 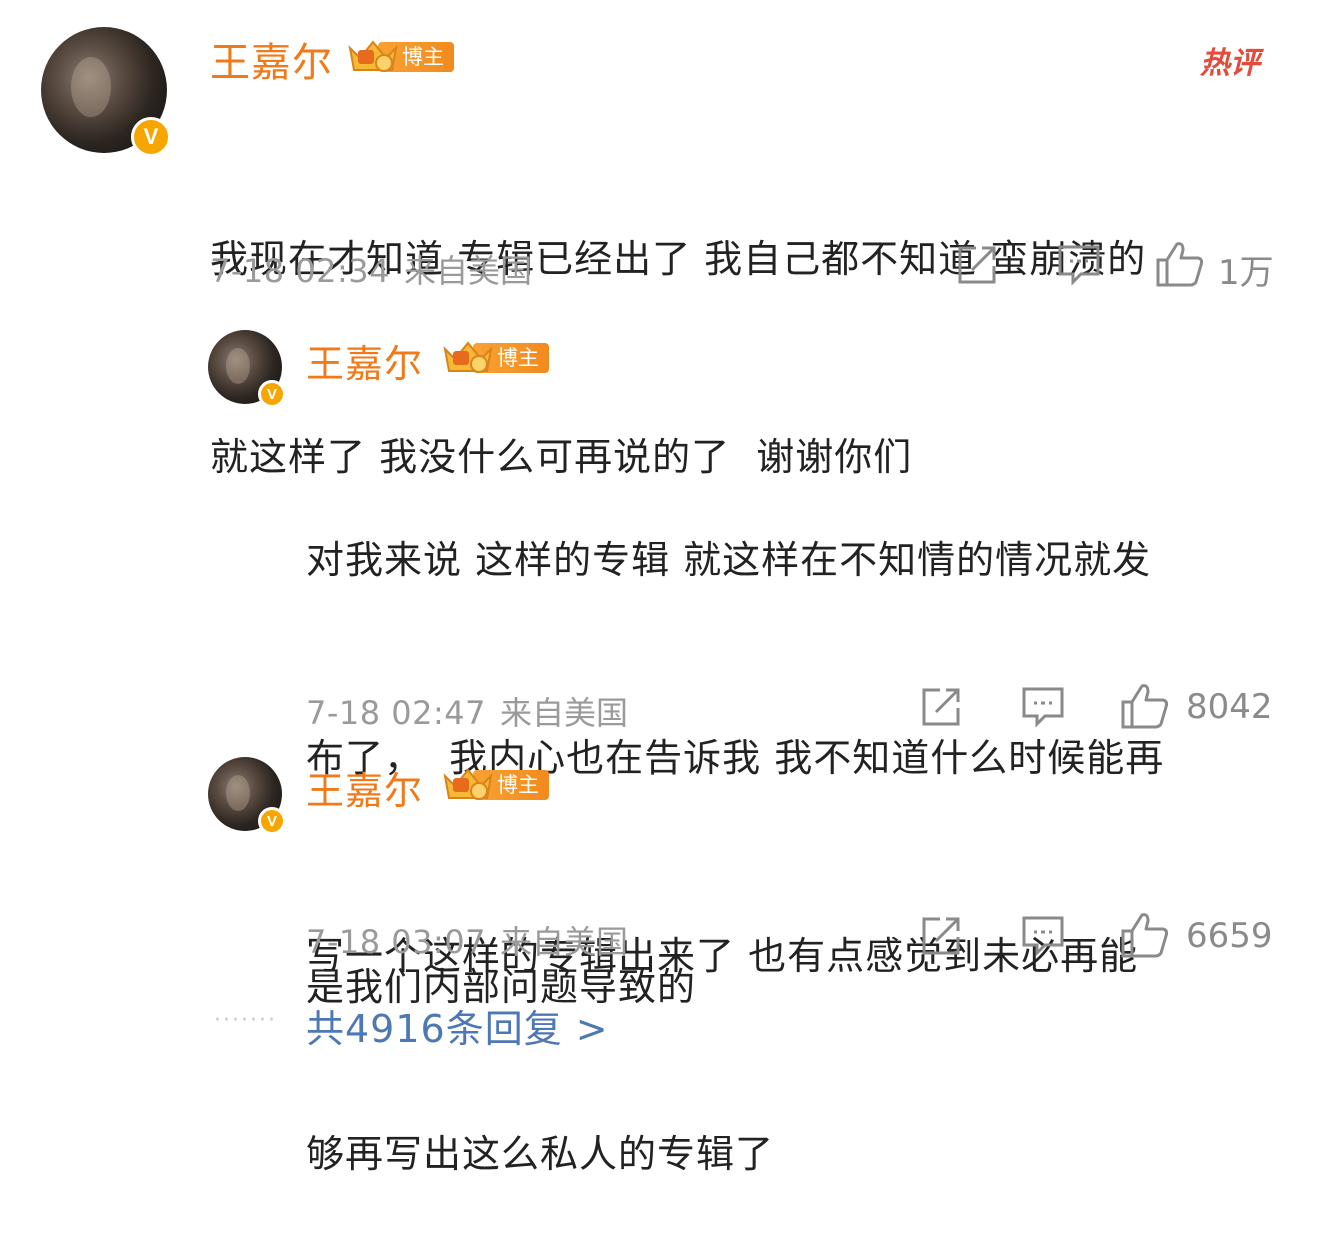 What do you see at coordinates (396, 942) in the screenshot?
I see `timestamp: 7-18 03:07` at bounding box center [396, 942].